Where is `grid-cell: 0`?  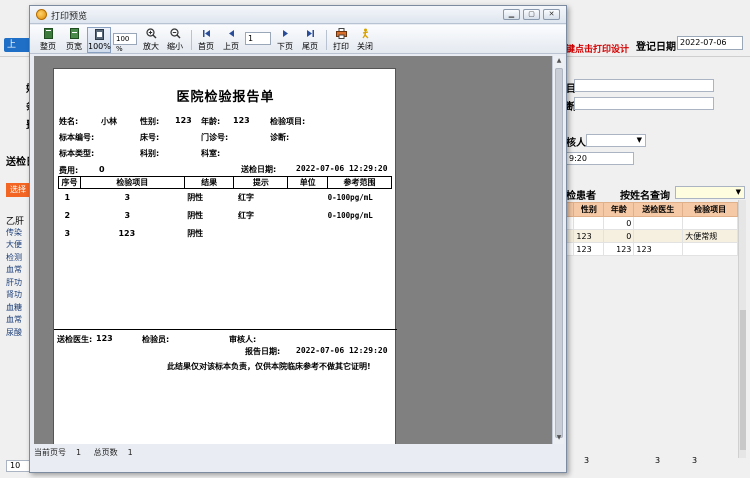
grid-cell: 0 is located at coordinates (619, 223).